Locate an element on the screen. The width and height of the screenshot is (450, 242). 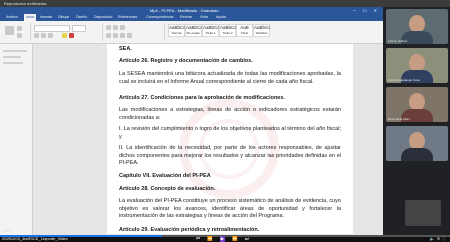
clipboard-group is located at coordinates (16, 32).